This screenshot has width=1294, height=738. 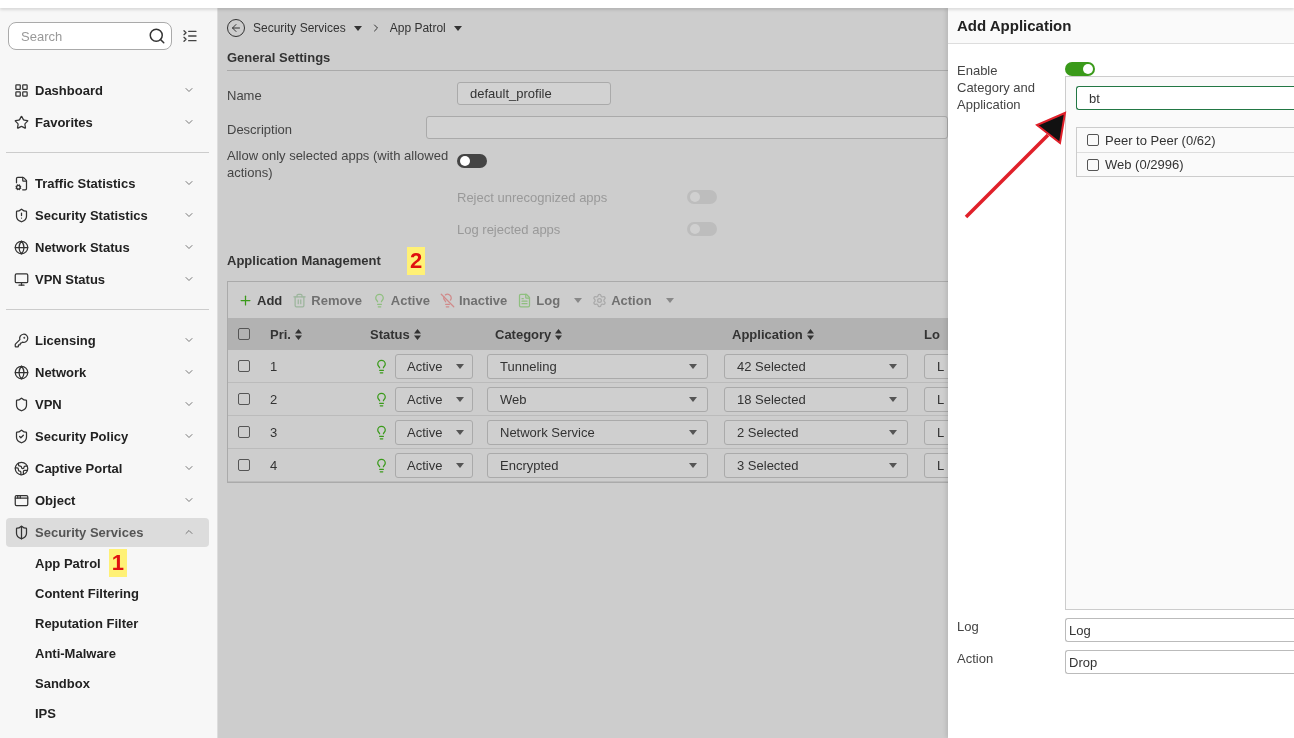 I want to click on field-label: Enable Category and Application, so click(x=997, y=87).